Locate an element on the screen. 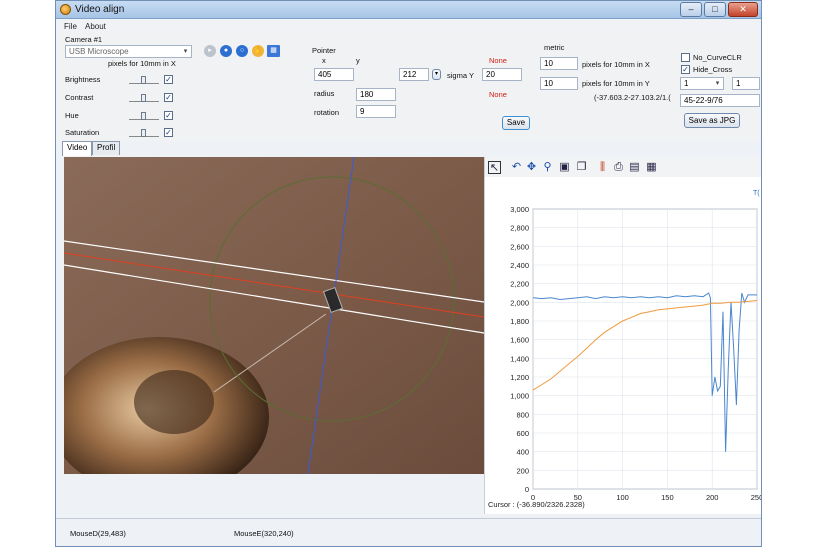  sigma-input: 20 is located at coordinates (502, 74).